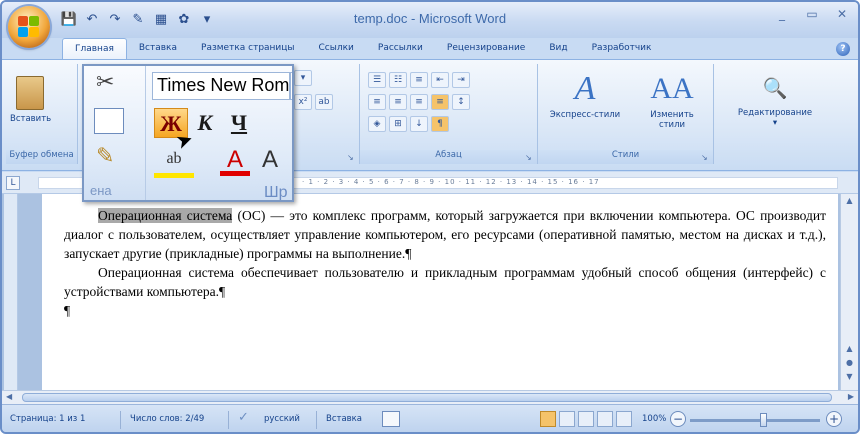  What do you see at coordinates (763, 420) in the screenshot?
I see `zoom-slider-thumb` at bounding box center [763, 420].